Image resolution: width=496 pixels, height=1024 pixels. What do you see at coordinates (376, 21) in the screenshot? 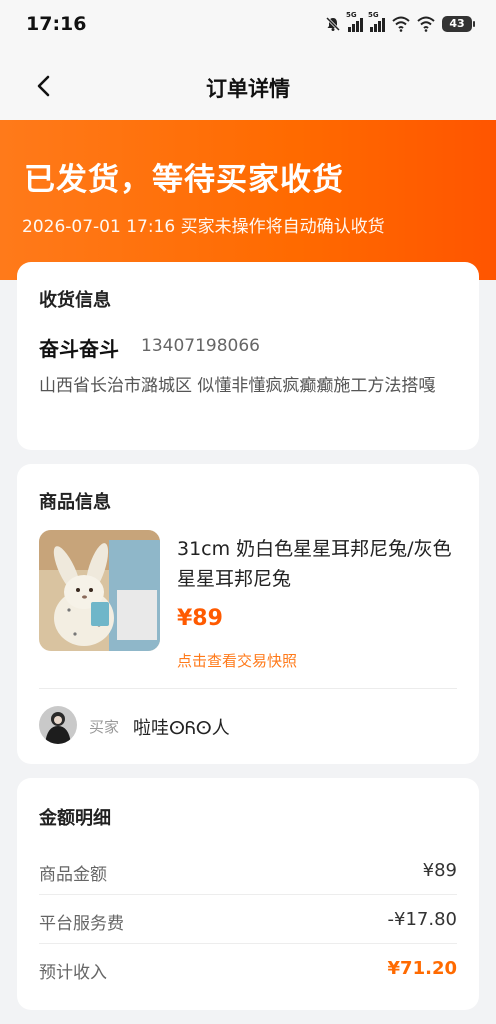
I see `signal-sim2-icon: 5G` at bounding box center [376, 21].